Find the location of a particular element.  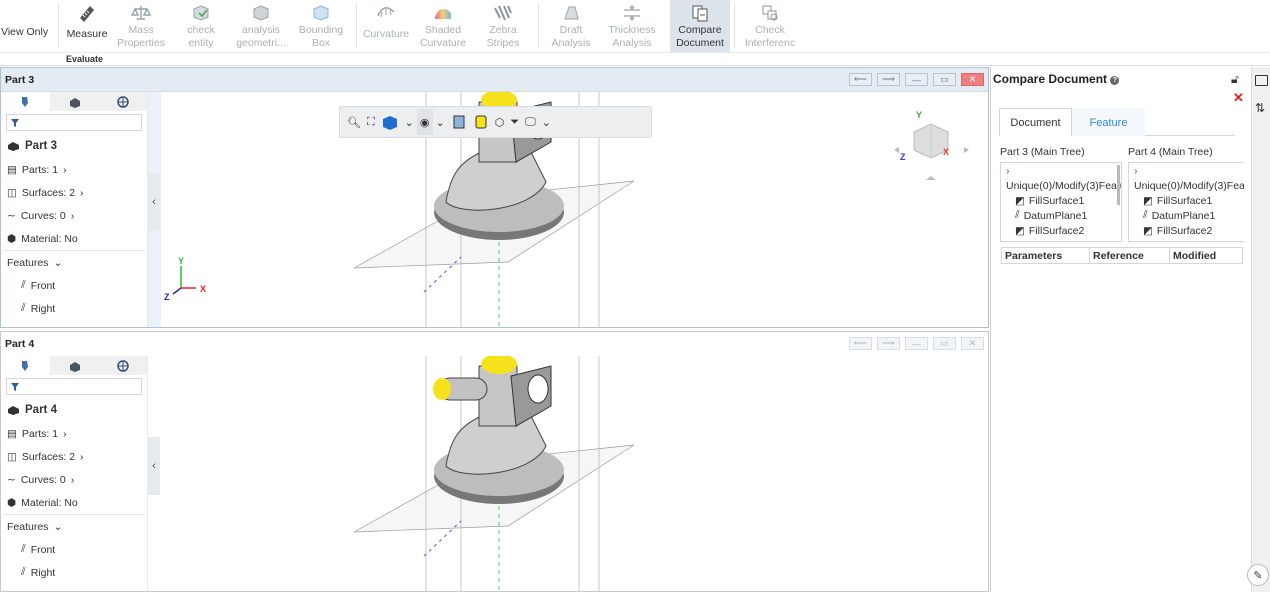

check-entity-icon is located at coordinates (201, 13).